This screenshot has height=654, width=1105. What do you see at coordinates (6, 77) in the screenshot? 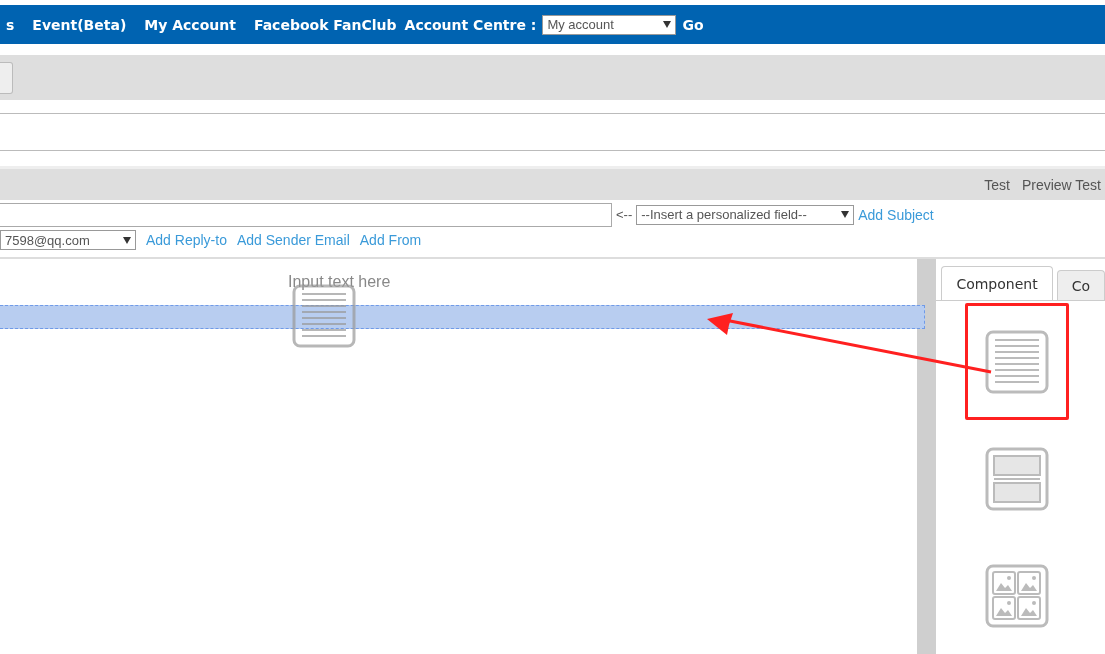
I see `toolbar-button` at bounding box center [6, 77].